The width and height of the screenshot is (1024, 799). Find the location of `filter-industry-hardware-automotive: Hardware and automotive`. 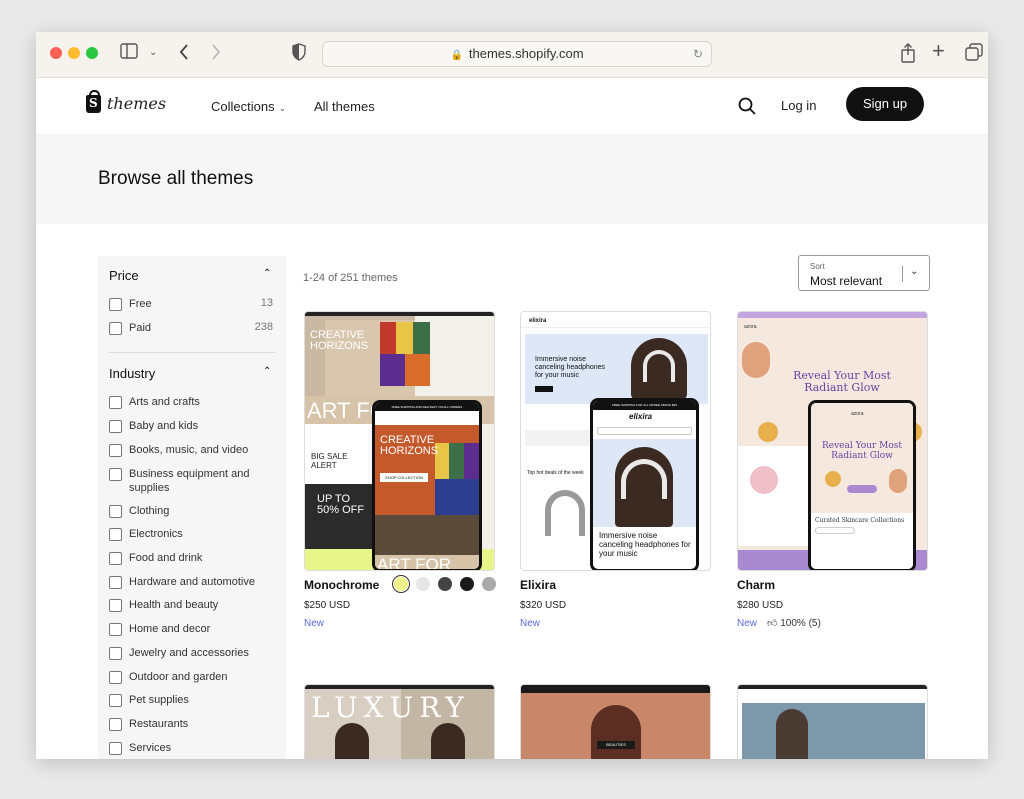

filter-industry-hardware-automotive: Hardware and automotive is located at coordinates (191, 582).